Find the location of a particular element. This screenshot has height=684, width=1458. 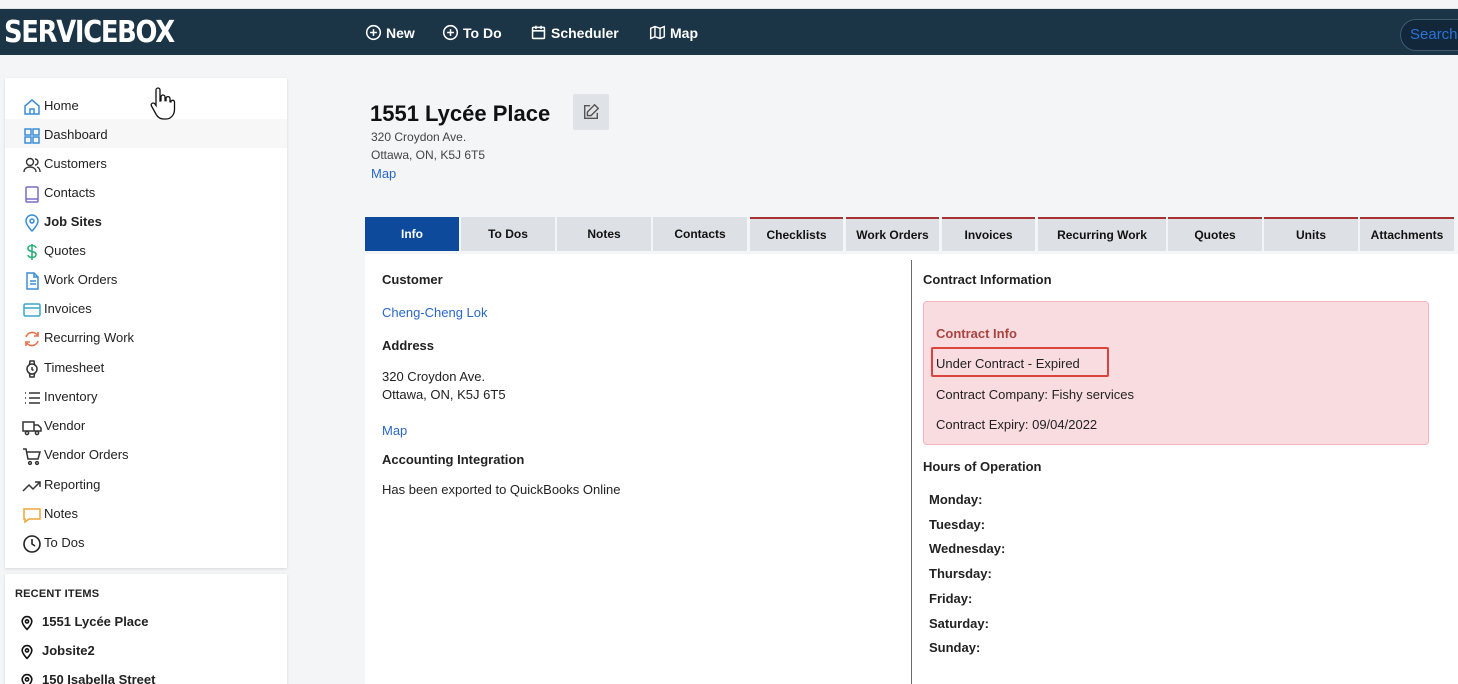

header-address-line2: Ottawa, ON, K5J 6T5 is located at coordinates (428, 155).